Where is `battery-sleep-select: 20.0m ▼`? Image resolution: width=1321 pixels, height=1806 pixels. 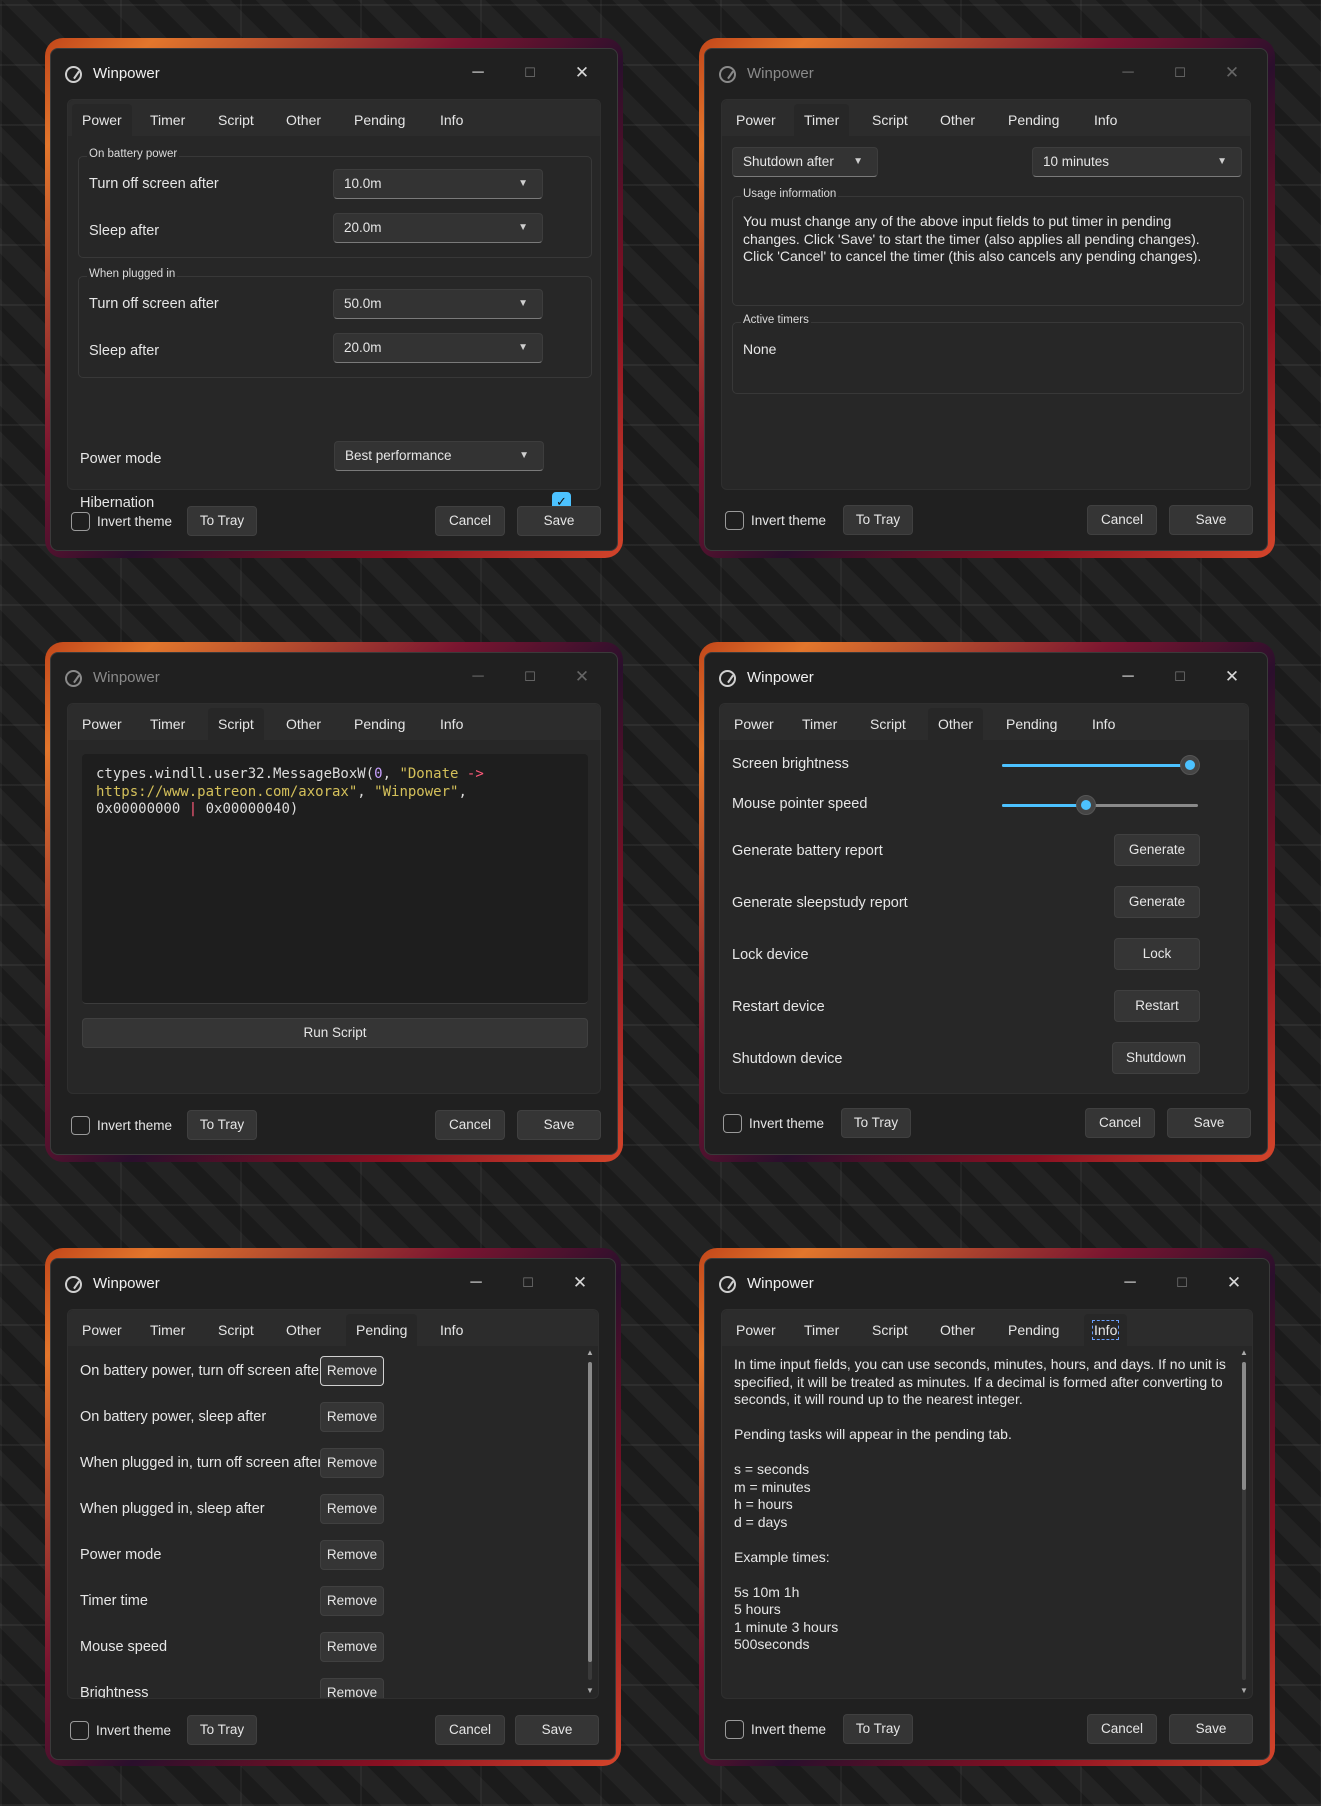 battery-sleep-select: 20.0m ▼ is located at coordinates (438, 228).